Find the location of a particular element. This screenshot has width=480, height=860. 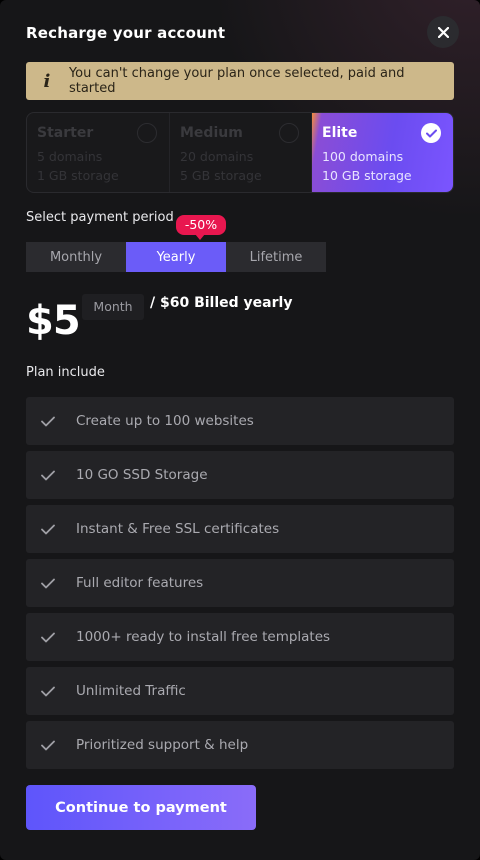

plan-storage: 1 GB storage is located at coordinates (78, 175).